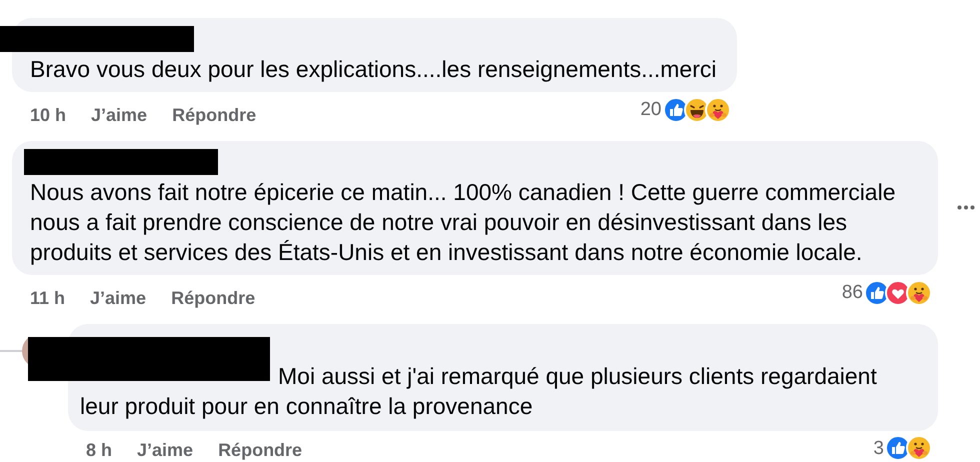 This screenshot has width=980, height=462. Describe the element at coordinates (852, 292) in the screenshot. I see `reaction-count: 86` at that location.